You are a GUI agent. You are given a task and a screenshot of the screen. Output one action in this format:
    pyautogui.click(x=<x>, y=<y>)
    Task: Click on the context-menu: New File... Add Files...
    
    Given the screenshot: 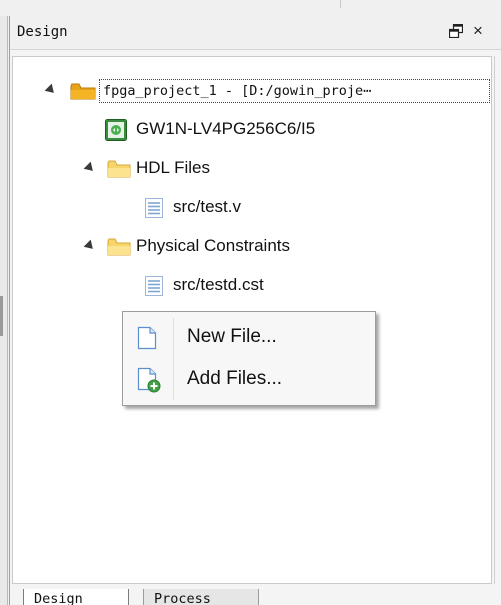 What is the action you would take?
    pyautogui.click(x=249, y=358)
    